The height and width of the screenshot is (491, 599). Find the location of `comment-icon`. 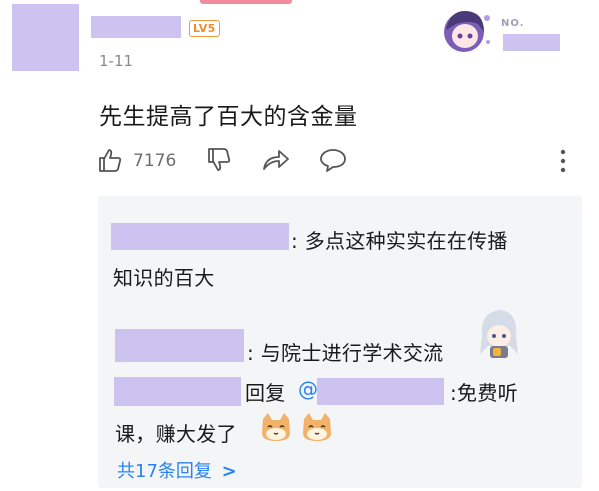

comment-icon is located at coordinates (333, 160).